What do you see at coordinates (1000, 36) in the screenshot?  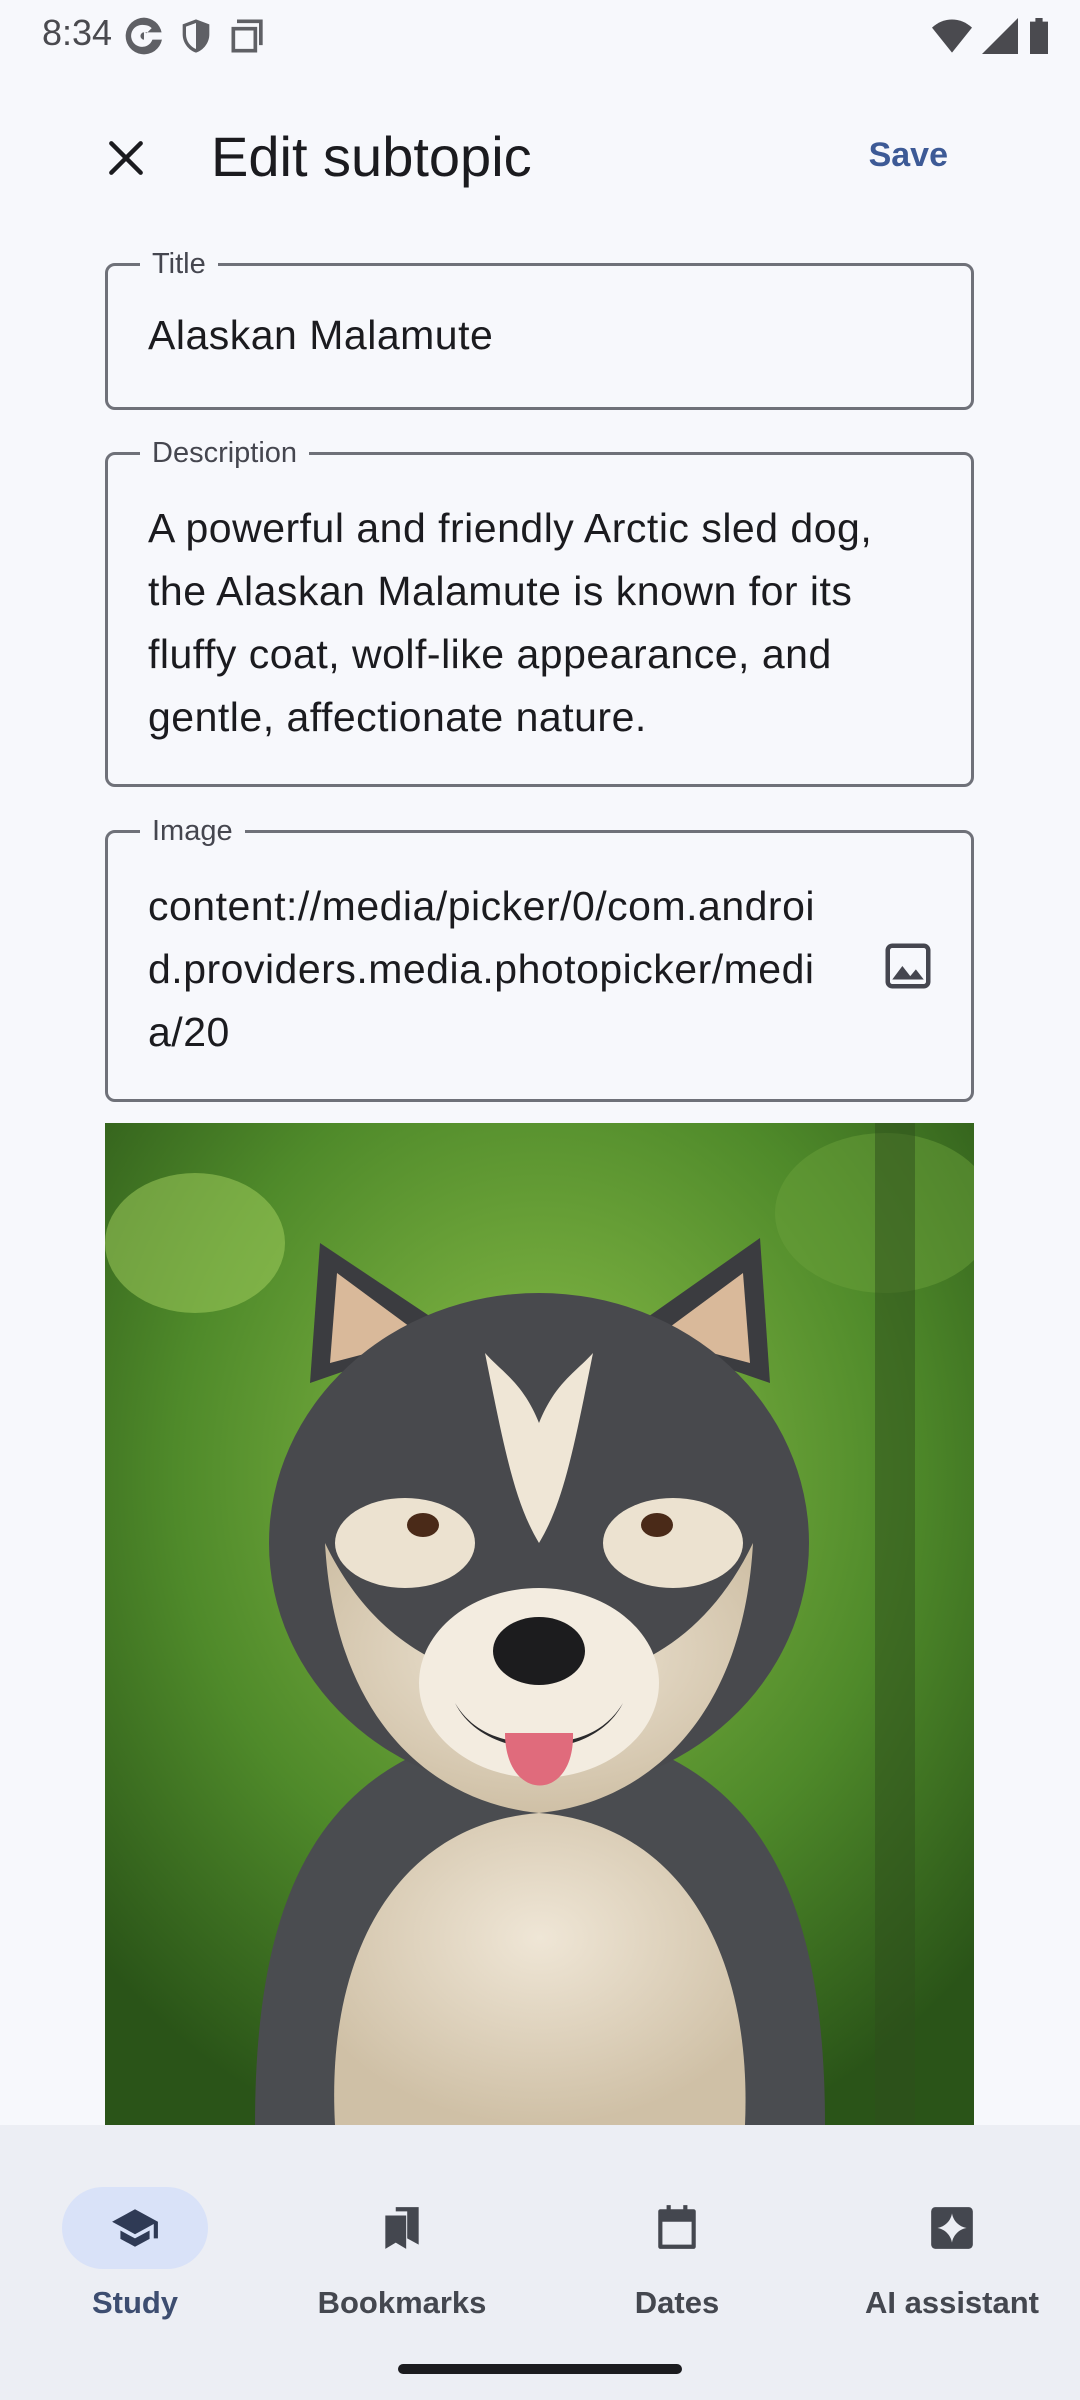 I see `signal-icon` at bounding box center [1000, 36].